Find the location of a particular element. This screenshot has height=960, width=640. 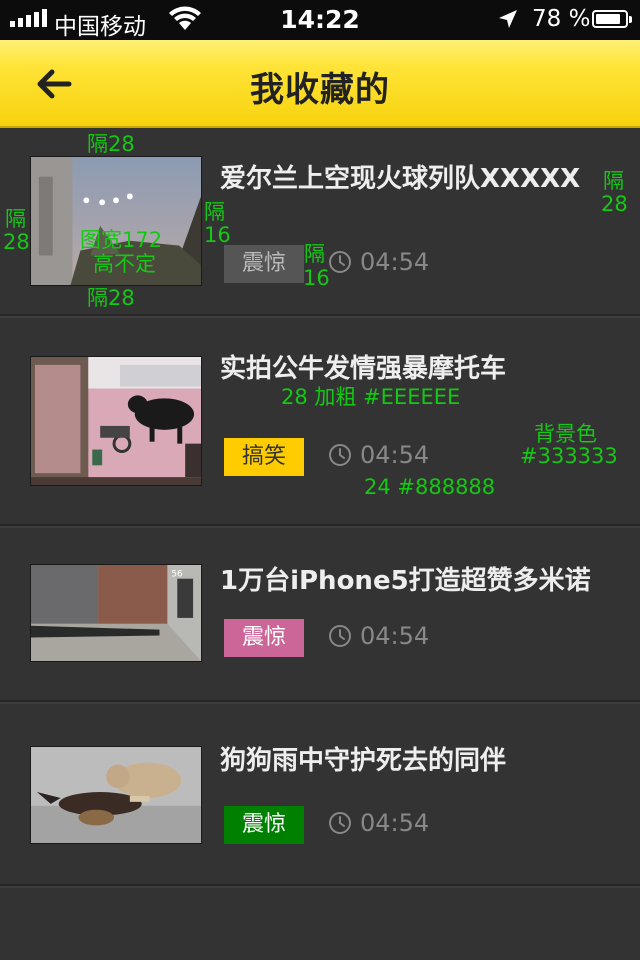

iphone-domino-thumbnail: 56 is located at coordinates (116, 613).